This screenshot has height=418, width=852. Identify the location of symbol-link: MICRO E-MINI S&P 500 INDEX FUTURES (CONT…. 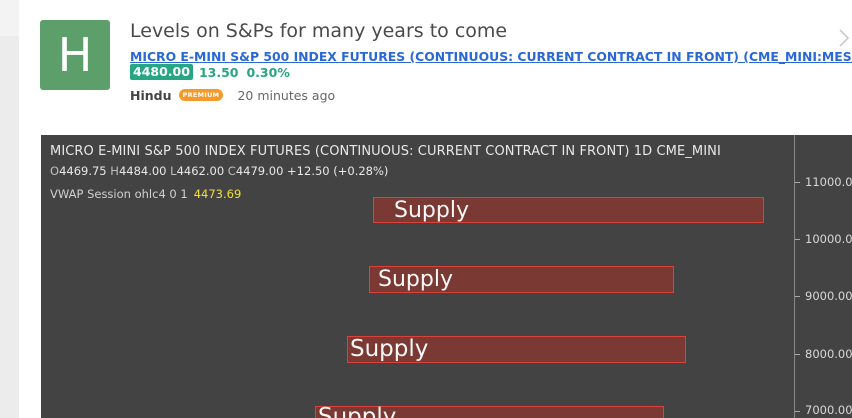
(491, 56).